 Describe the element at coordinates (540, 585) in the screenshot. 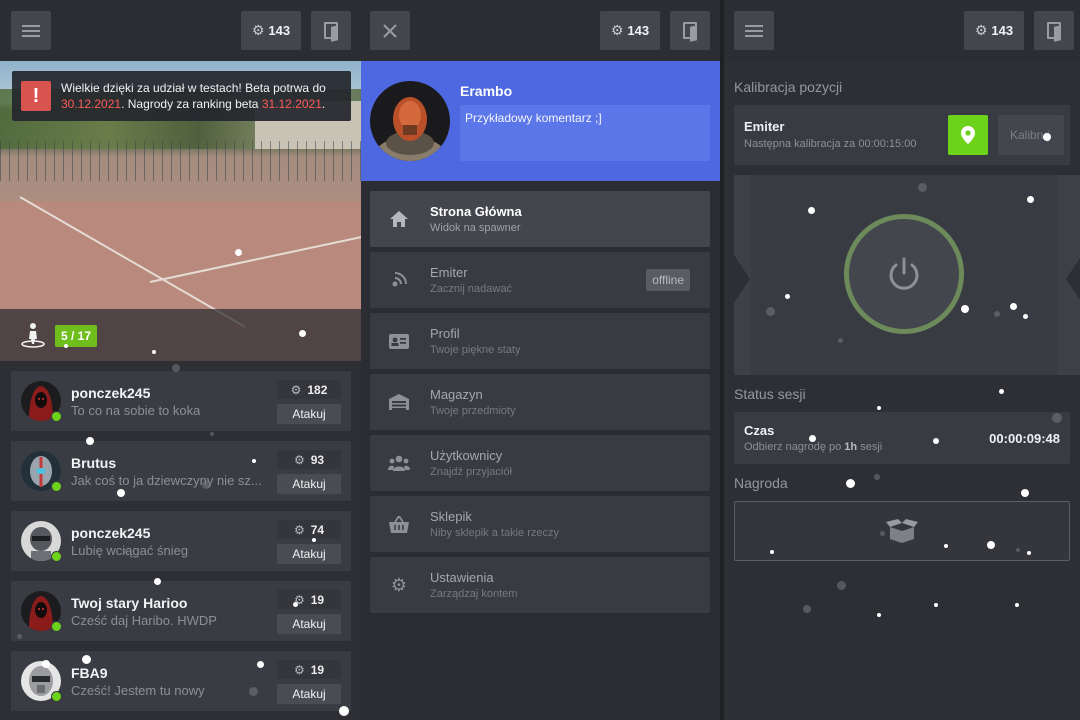

I see `menu-item: ⚙ Ustawienia Zarządzaj kontem` at that location.